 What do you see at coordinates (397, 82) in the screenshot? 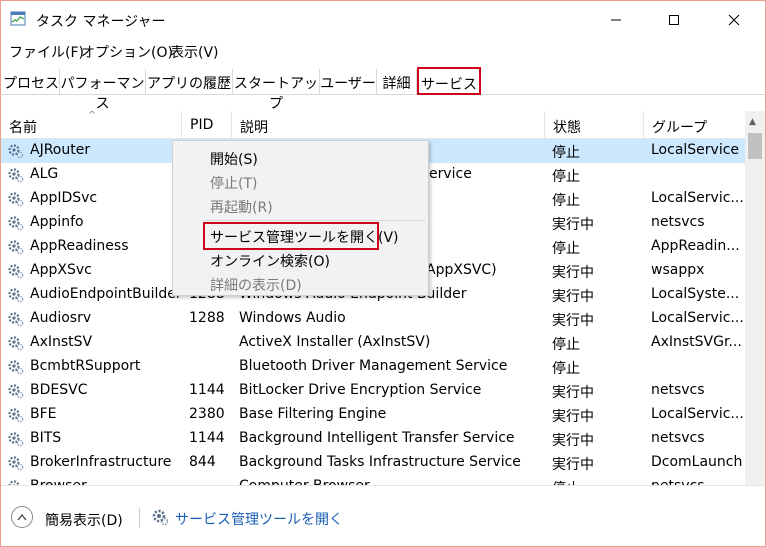
I see `tab-details: 詳細` at bounding box center [397, 82].